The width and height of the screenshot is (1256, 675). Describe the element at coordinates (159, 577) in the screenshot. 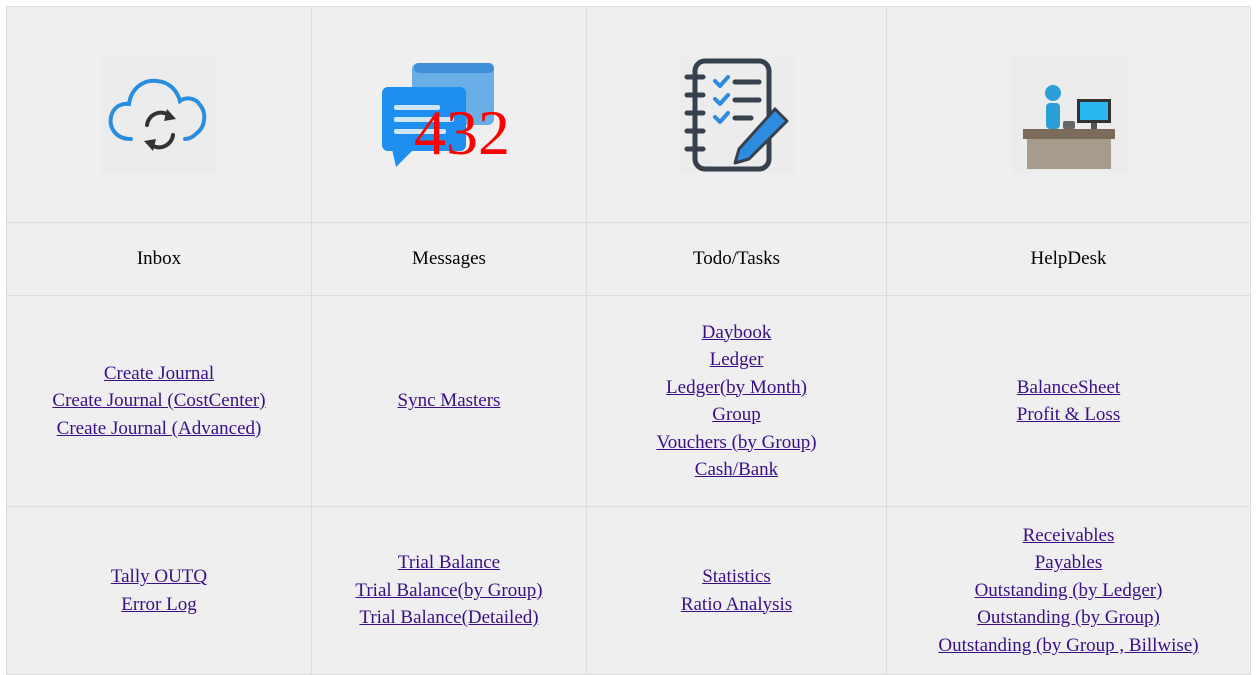

I see `tally-outq-link: Tally OUTQ` at that location.